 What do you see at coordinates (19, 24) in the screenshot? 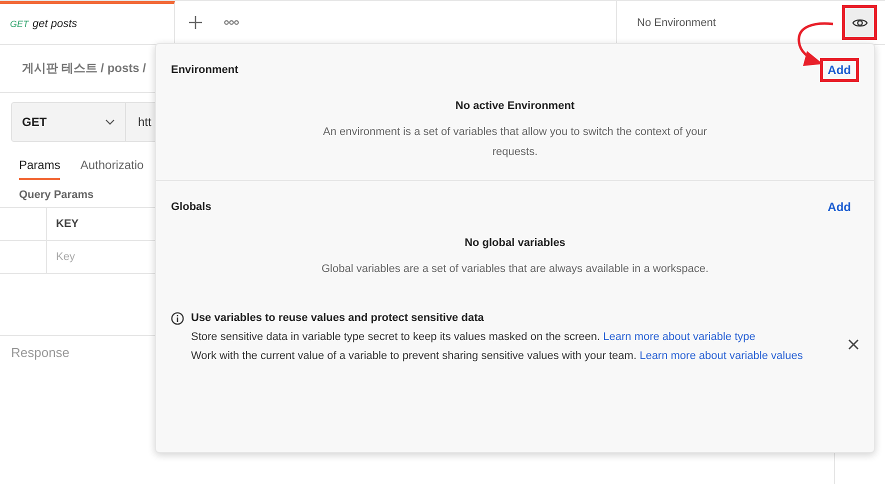
I see `method-label: GET` at bounding box center [19, 24].